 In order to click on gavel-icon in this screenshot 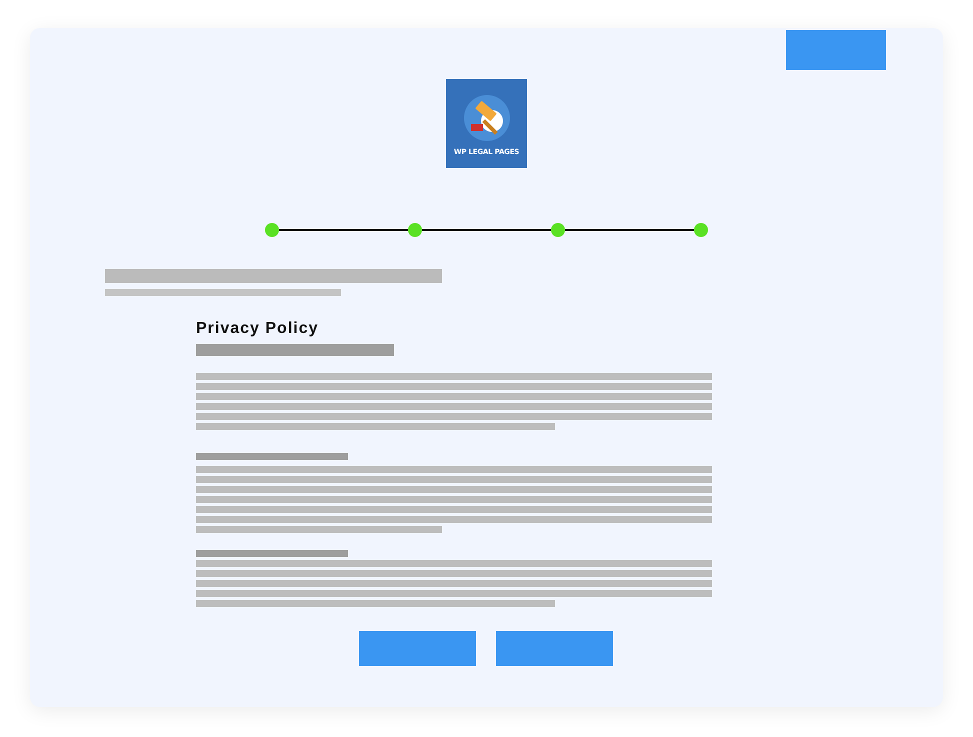, I will do `click(487, 118)`.